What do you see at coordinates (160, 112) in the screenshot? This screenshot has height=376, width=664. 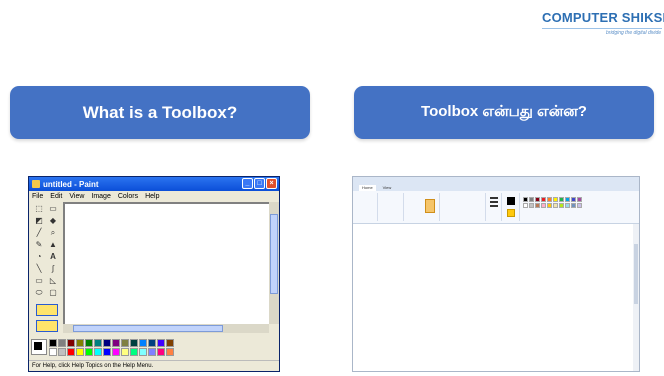 I see `heading-what-is-toolbox: What is a Toolbox?` at bounding box center [160, 112].